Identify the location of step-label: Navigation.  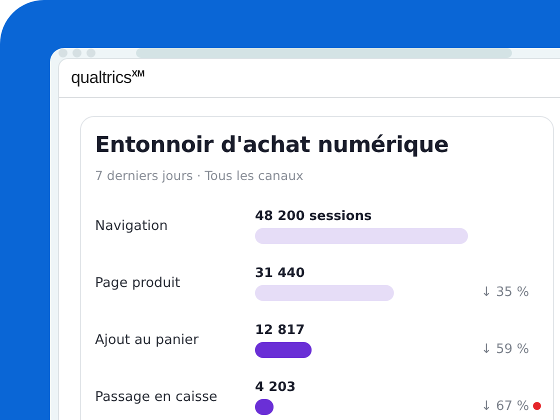
(132, 226).